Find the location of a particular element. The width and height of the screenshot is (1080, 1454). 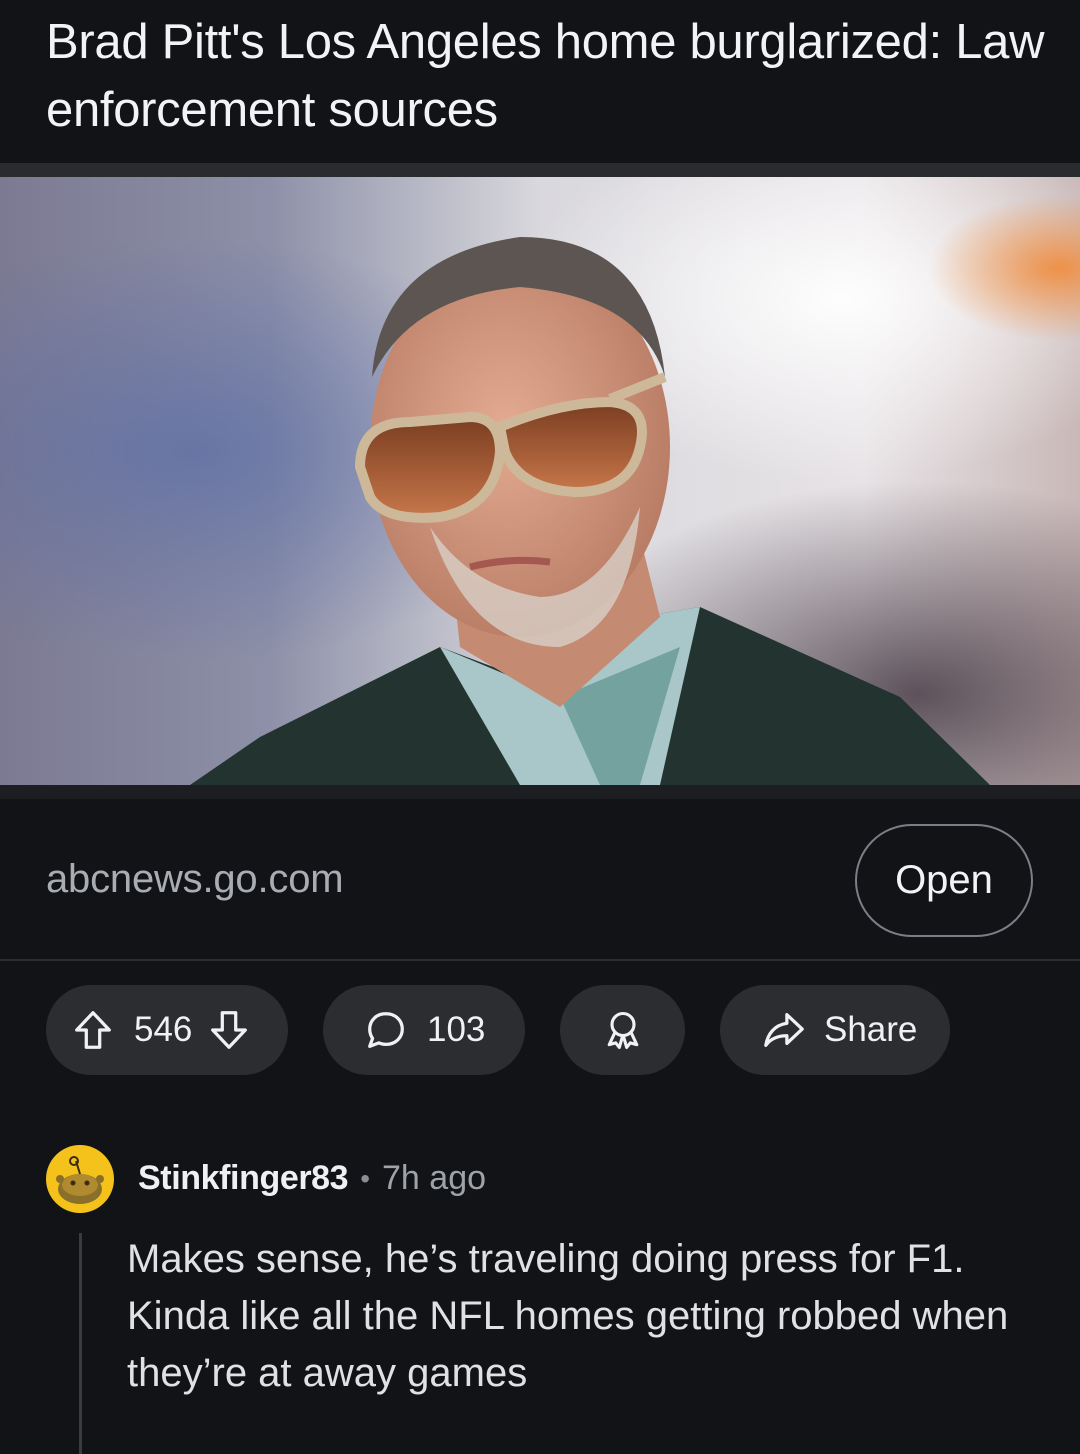

award-button is located at coordinates (622, 1030).